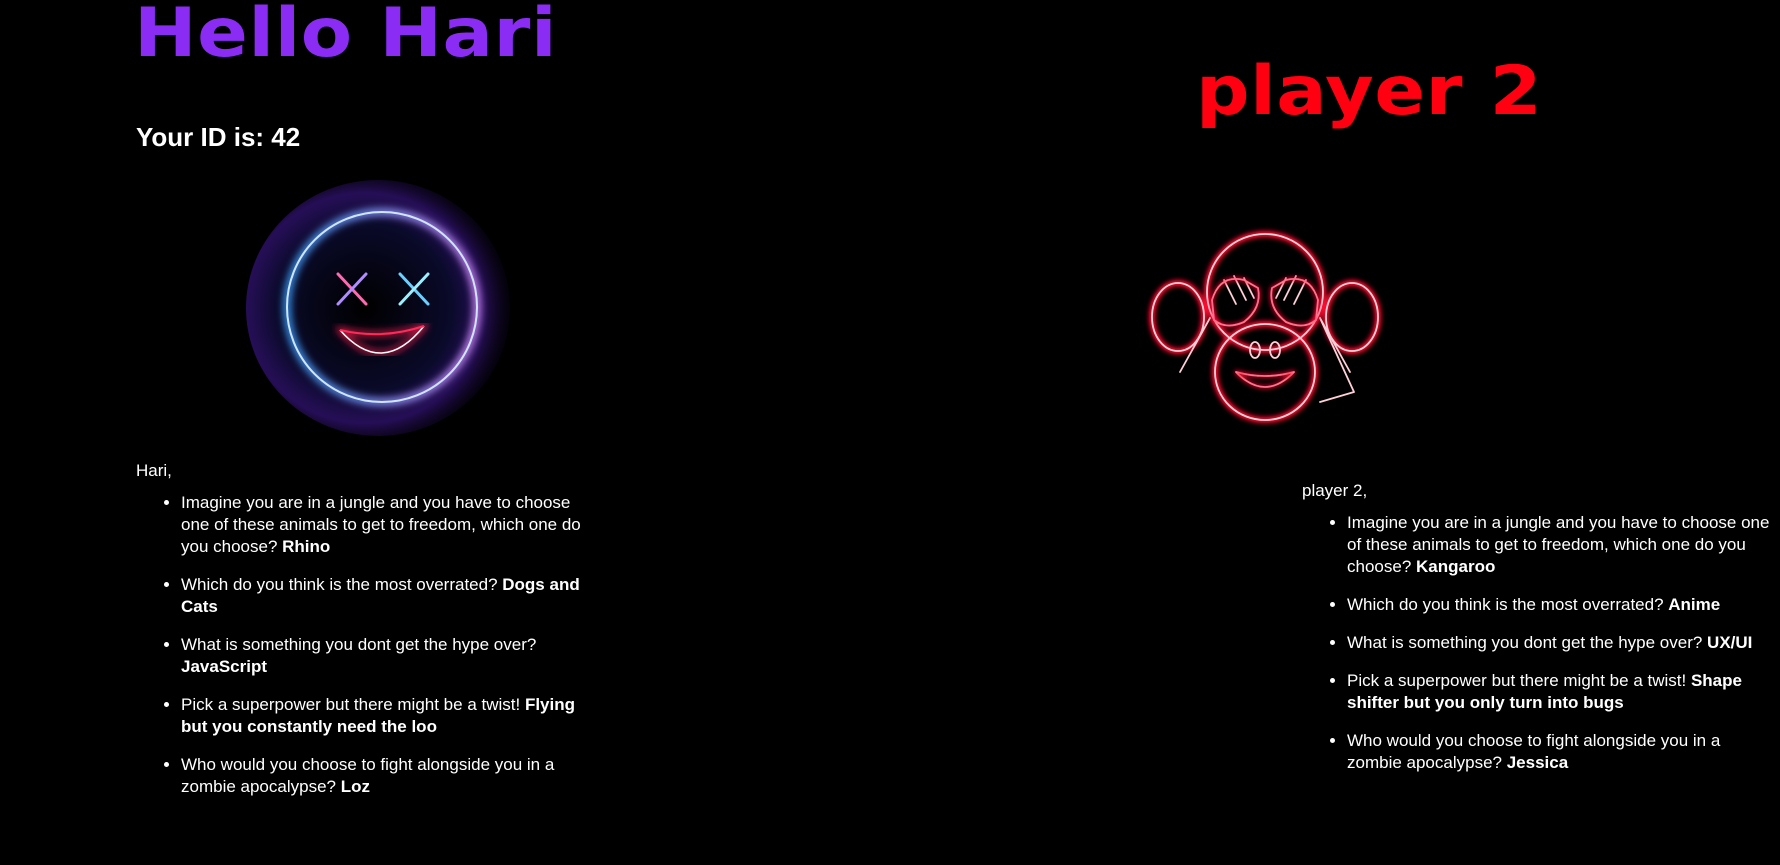 Image resolution: width=1780 pixels, height=865 pixels. Describe the element at coordinates (1694, 604) in the screenshot. I see `answer-text: Anime` at that location.